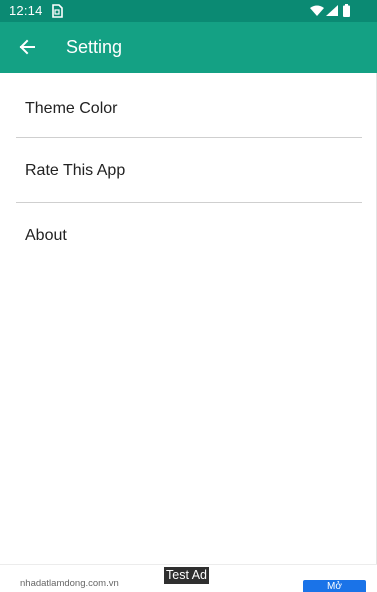  What do you see at coordinates (332, 10) in the screenshot?
I see `signal-icon` at bounding box center [332, 10].